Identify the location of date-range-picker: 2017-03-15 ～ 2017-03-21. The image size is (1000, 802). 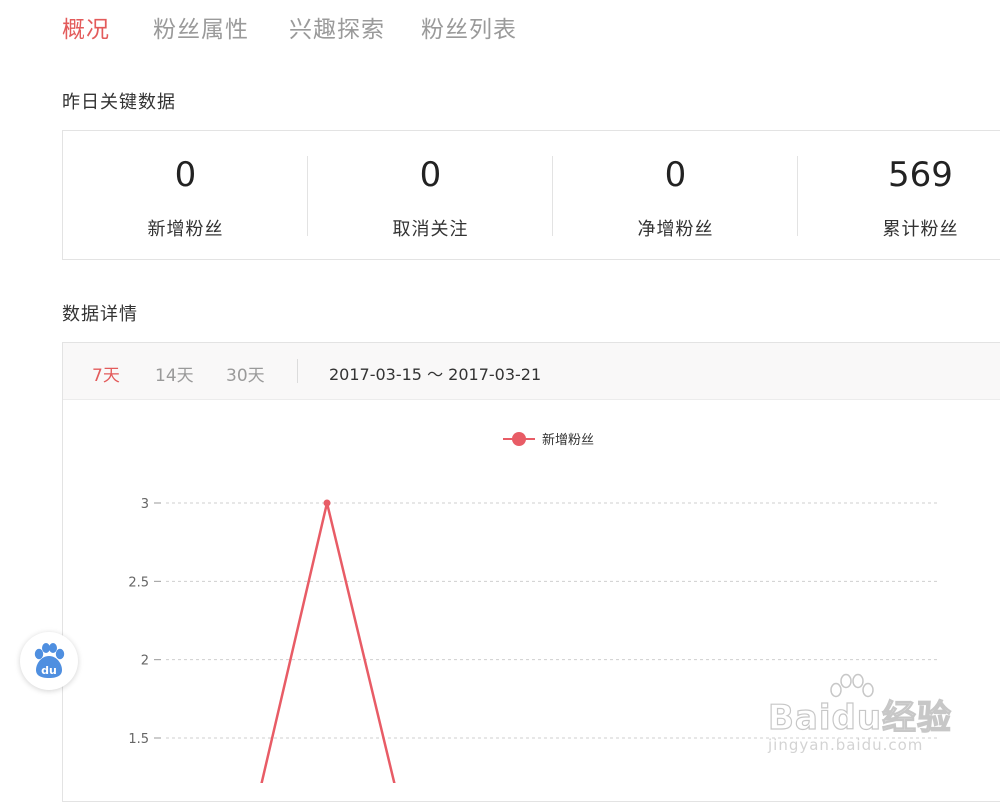
(435, 373).